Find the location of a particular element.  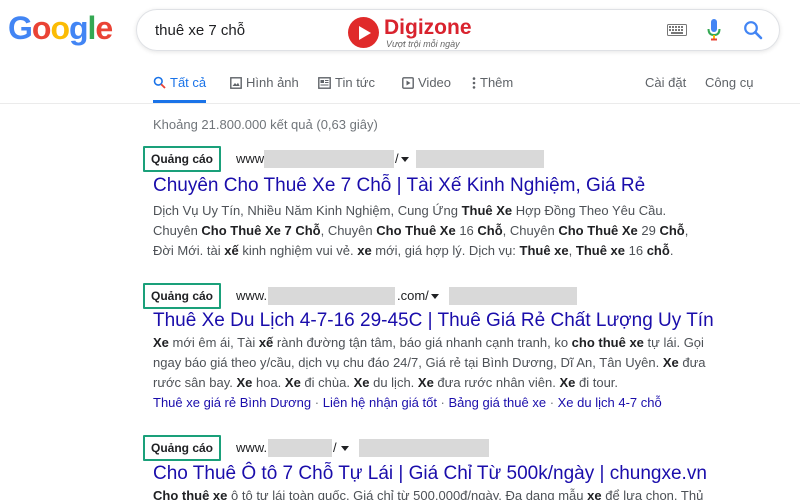

watermark-tagline: Vượt trội mỗi ngày is located at coordinates (423, 44).